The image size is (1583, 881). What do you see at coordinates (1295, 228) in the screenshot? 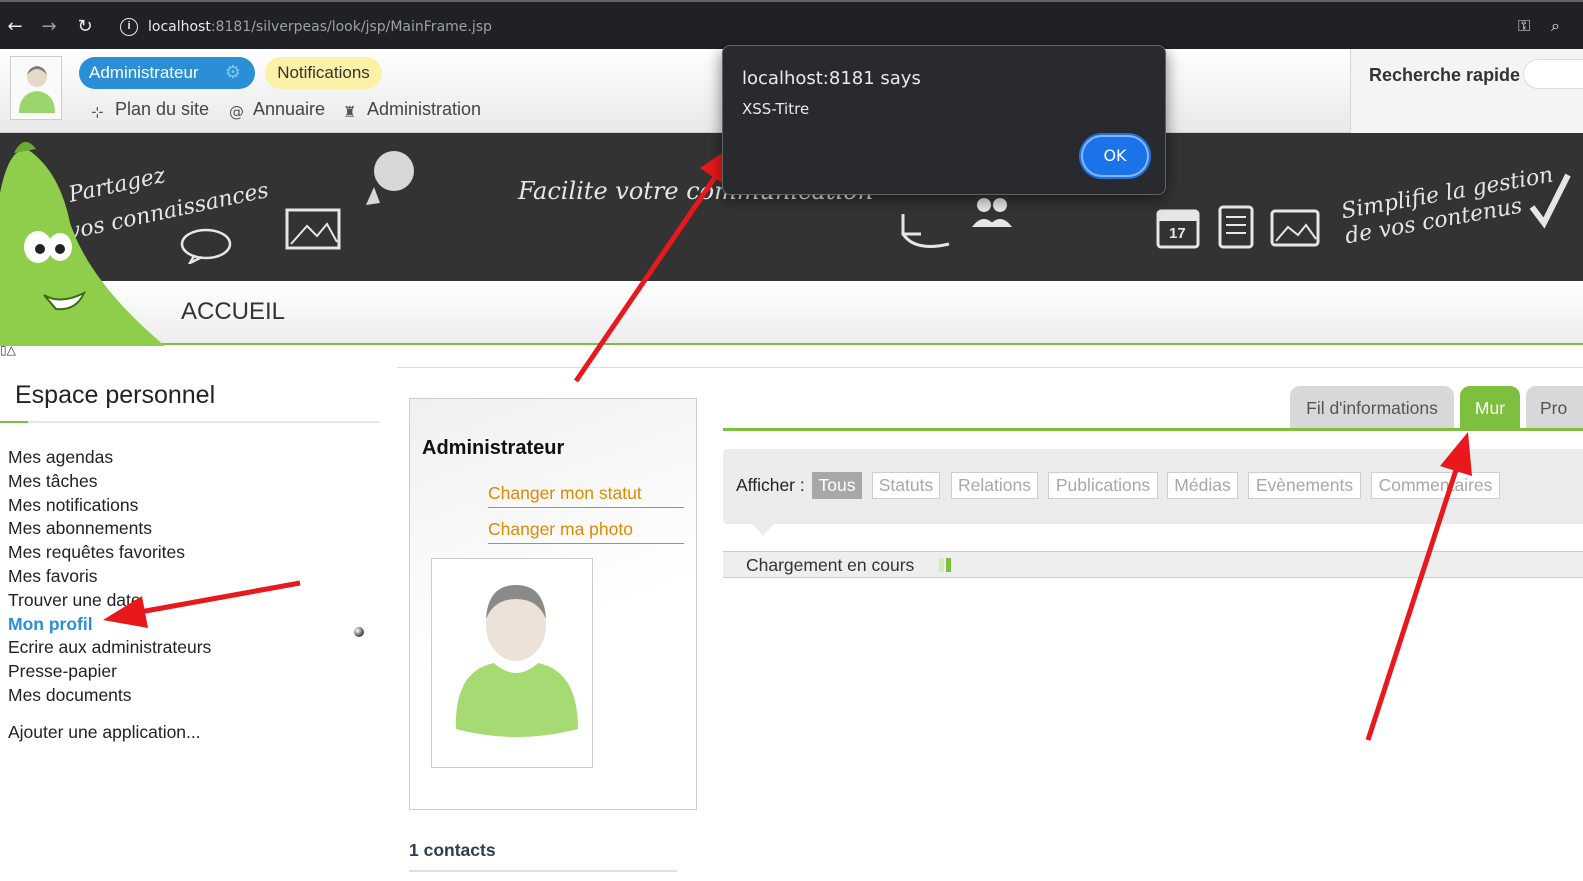
I see `picture-icon` at bounding box center [1295, 228].